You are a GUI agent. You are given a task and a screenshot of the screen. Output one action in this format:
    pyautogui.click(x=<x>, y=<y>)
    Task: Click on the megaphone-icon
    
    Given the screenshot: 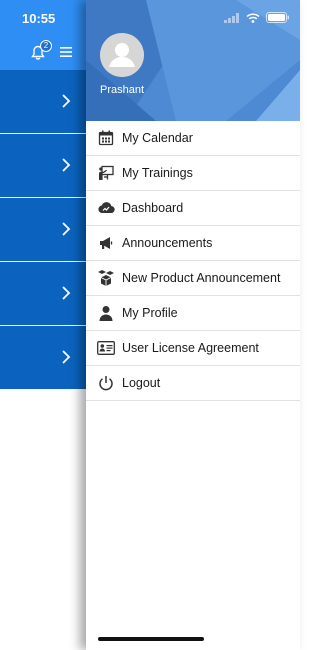 What is the action you would take?
    pyautogui.click(x=106, y=243)
    